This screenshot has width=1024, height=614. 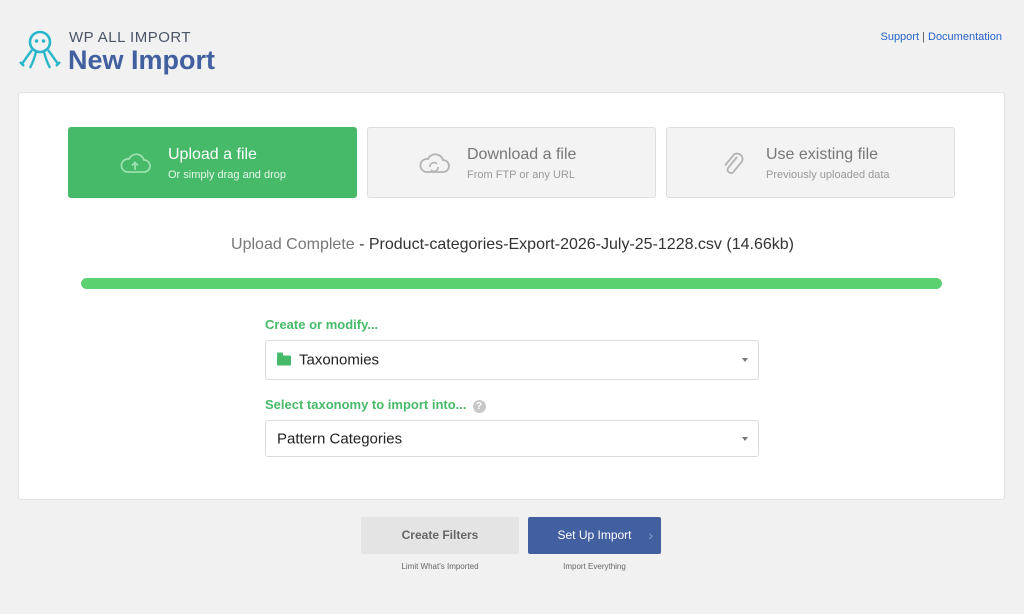 I want to click on taxonomy-value: Pattern Categories, so click(x=340, y=438).